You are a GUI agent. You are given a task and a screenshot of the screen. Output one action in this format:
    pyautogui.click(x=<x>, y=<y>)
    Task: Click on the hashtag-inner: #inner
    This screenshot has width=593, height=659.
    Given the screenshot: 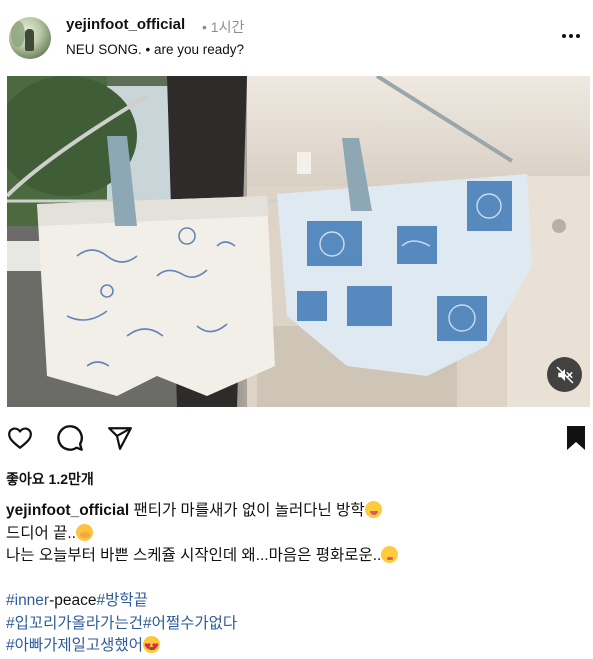 What is the action you would take?
    pyautogui.click(x=27, y=600)
    